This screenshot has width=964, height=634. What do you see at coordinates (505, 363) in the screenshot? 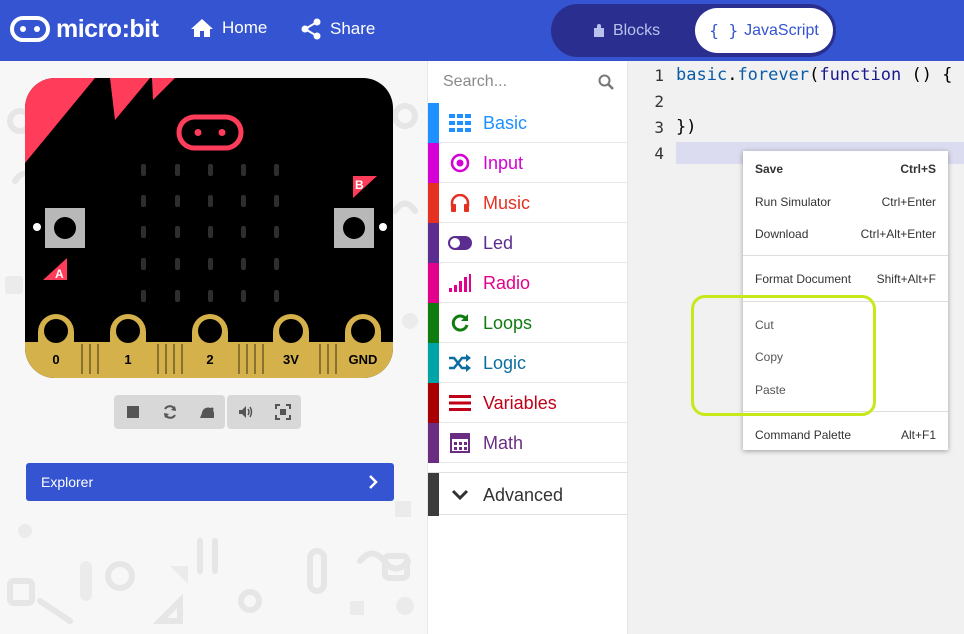
I see `category-label: Logic` at bounding box center [505, 363].